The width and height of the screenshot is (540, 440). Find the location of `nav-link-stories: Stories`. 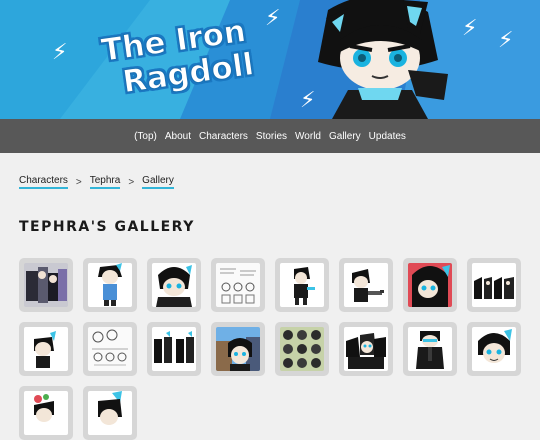

nav-link-stories: Stories is located at coordinates (271, 136).